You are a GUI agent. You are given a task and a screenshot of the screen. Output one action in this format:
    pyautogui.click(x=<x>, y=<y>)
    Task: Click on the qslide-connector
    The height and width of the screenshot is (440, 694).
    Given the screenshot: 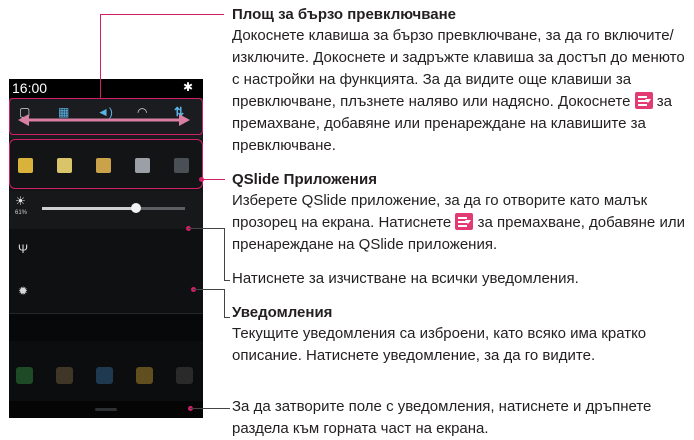 What is the action you would take?
    pyautogui.click(x=213, y=179)
    